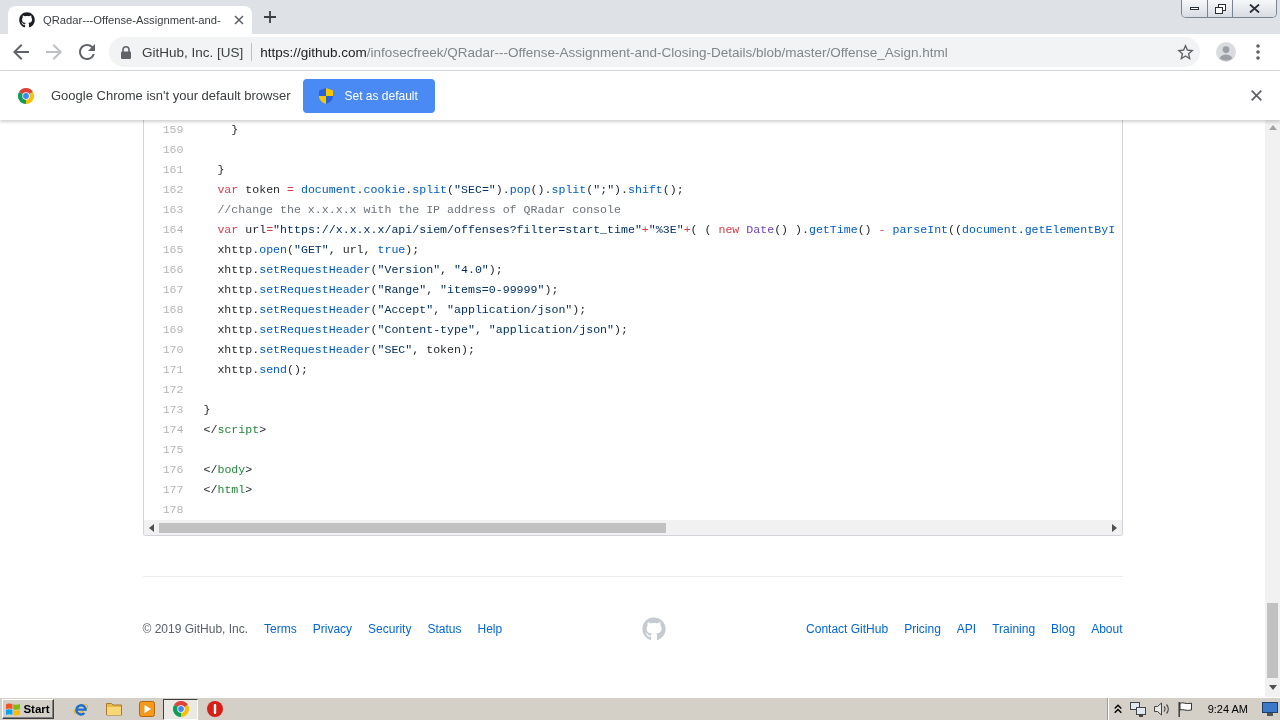 The image size is (1280, 720). Describe the element at coordinates (195, 629) in the screenshot. I see `copyright-text: © 2019 GitHub, Inc.` at that location.